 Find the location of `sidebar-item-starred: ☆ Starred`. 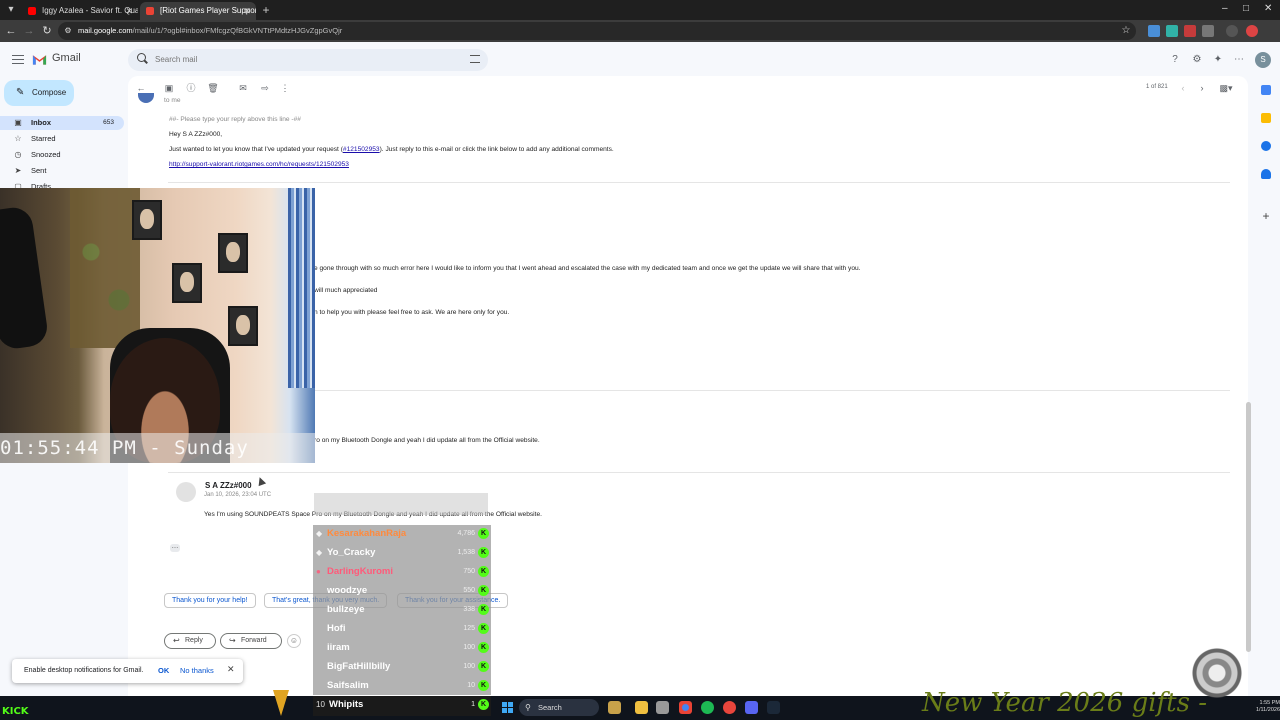

sidebar-item-starred: ☆ Starred is located at coordinates (62, 139).